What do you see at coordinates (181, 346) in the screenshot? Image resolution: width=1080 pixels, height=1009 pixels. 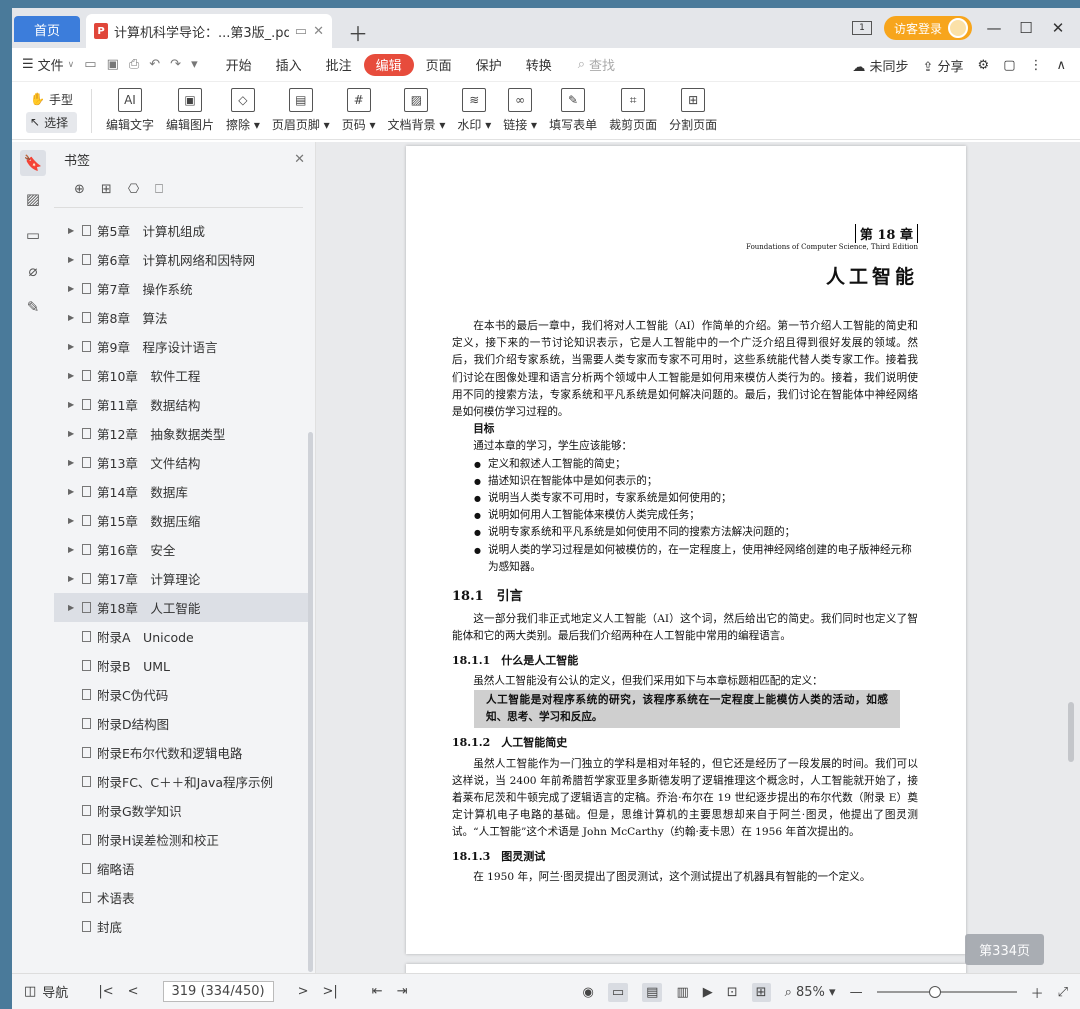 I see `bookmark-item: ▶ 第9章 程序设计语言` at bounding box center [181, 346].